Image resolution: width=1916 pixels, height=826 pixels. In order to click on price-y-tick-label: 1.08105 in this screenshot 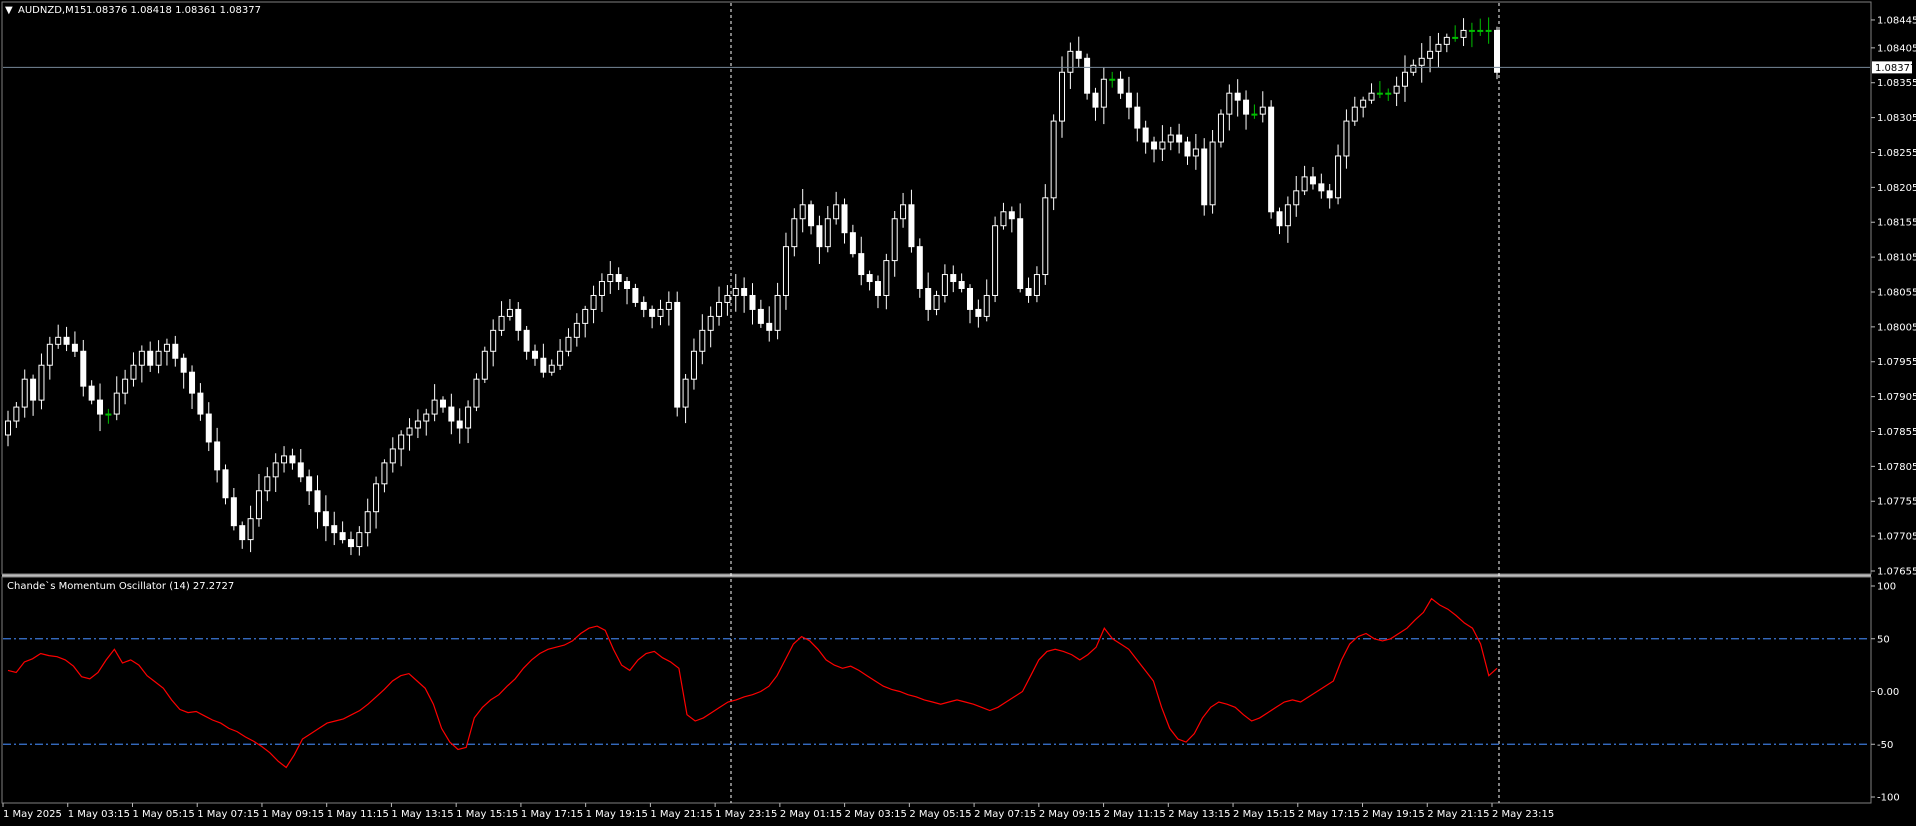, I will do `click(1896, 258)`.